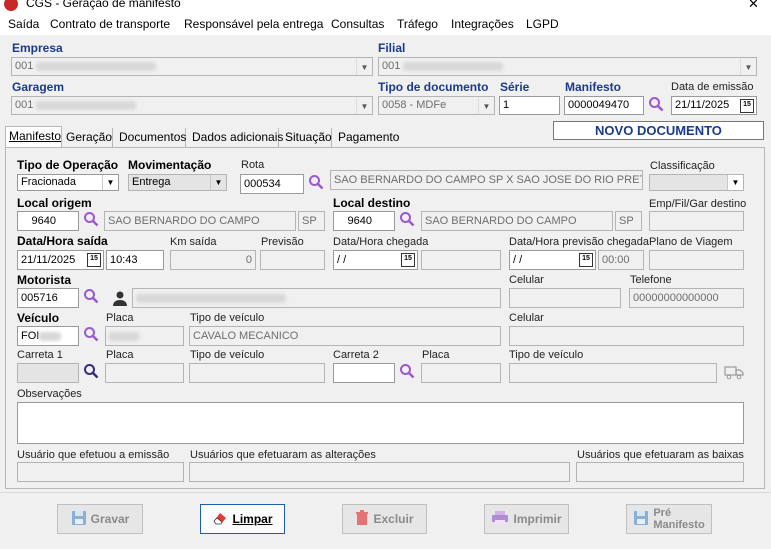  I want to click on movimentacao-select: Entrega ▼, so click(177, 182).